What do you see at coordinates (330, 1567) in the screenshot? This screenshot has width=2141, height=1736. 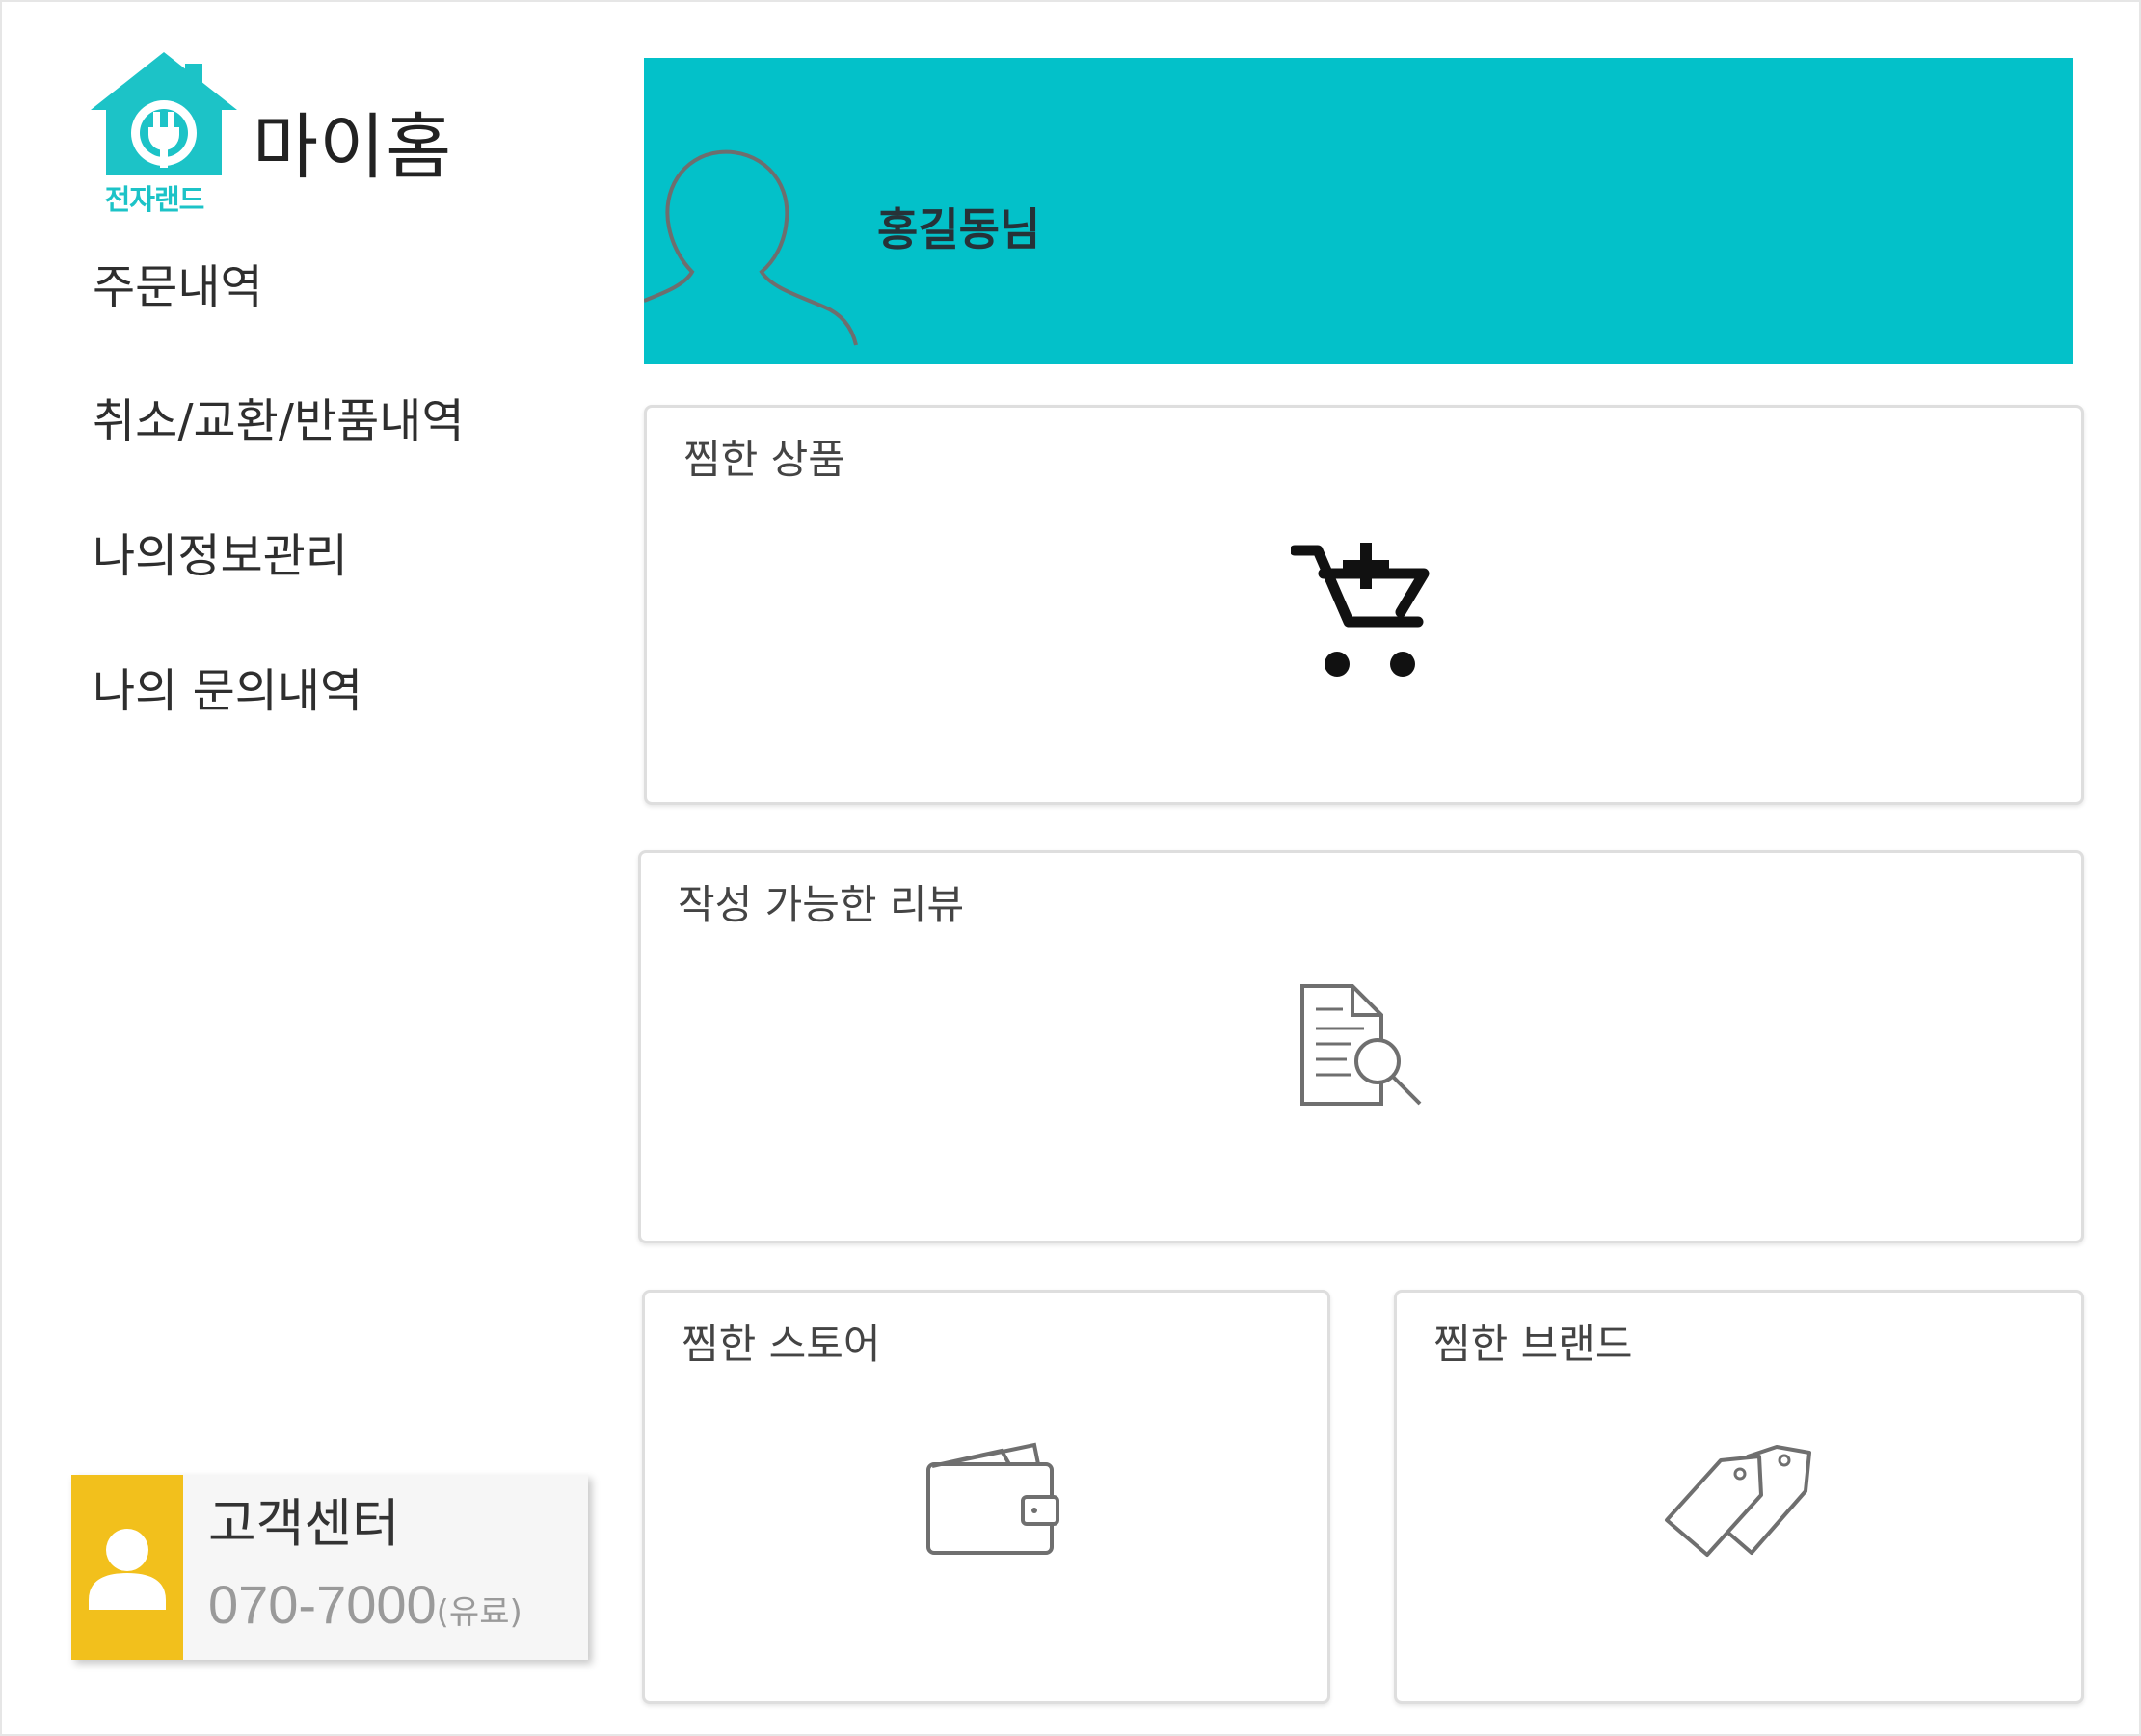 I see `customer-center-box: 고객센터 070-7000(유료)` at bounding box center [330, 1567].